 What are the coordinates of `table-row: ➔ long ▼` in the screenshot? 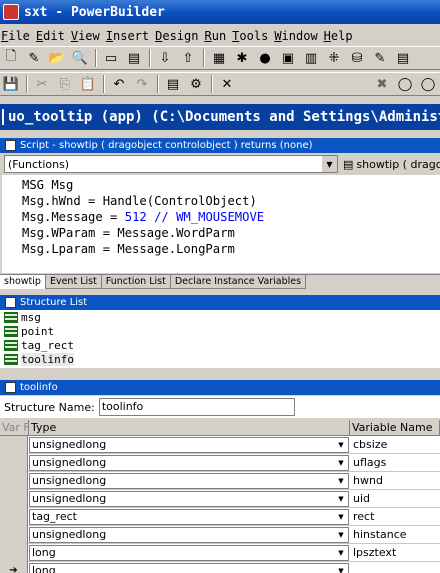 It's located at (220, 567).